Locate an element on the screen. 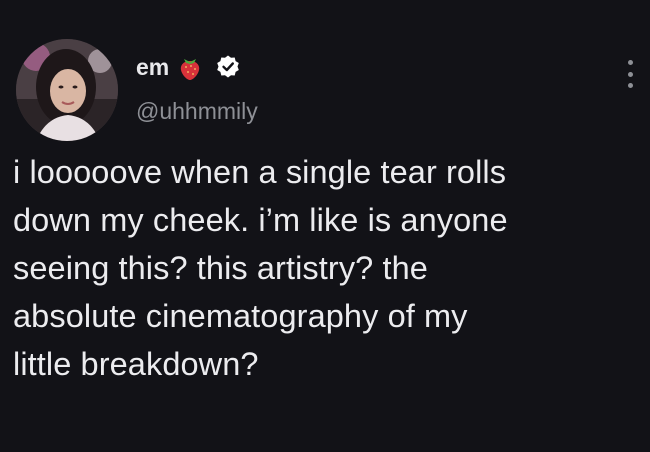 Image resolution: width=650 pixels, height=452 pixels. tweet-text-line: down my cheek. i’m like is anyone is located at coordinates (260, 220).